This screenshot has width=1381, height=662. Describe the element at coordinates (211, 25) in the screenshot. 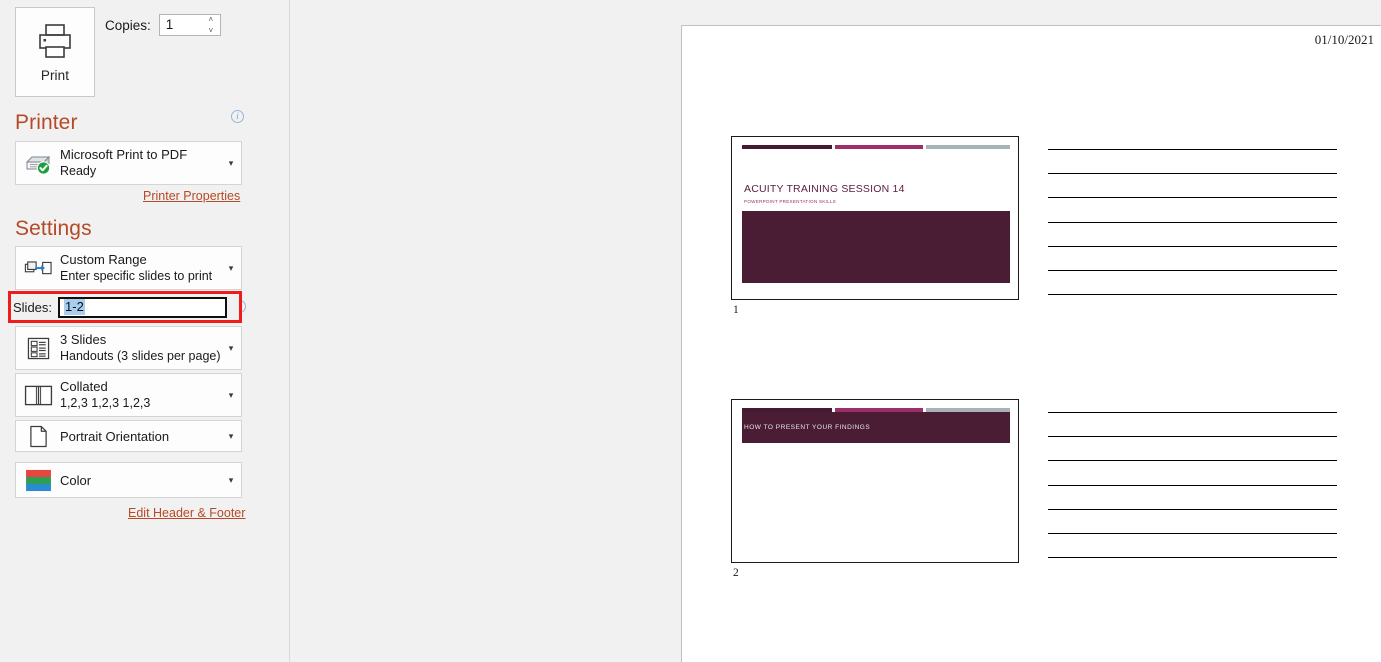

I see `copies-spinner: ˄ ˅` at that location.